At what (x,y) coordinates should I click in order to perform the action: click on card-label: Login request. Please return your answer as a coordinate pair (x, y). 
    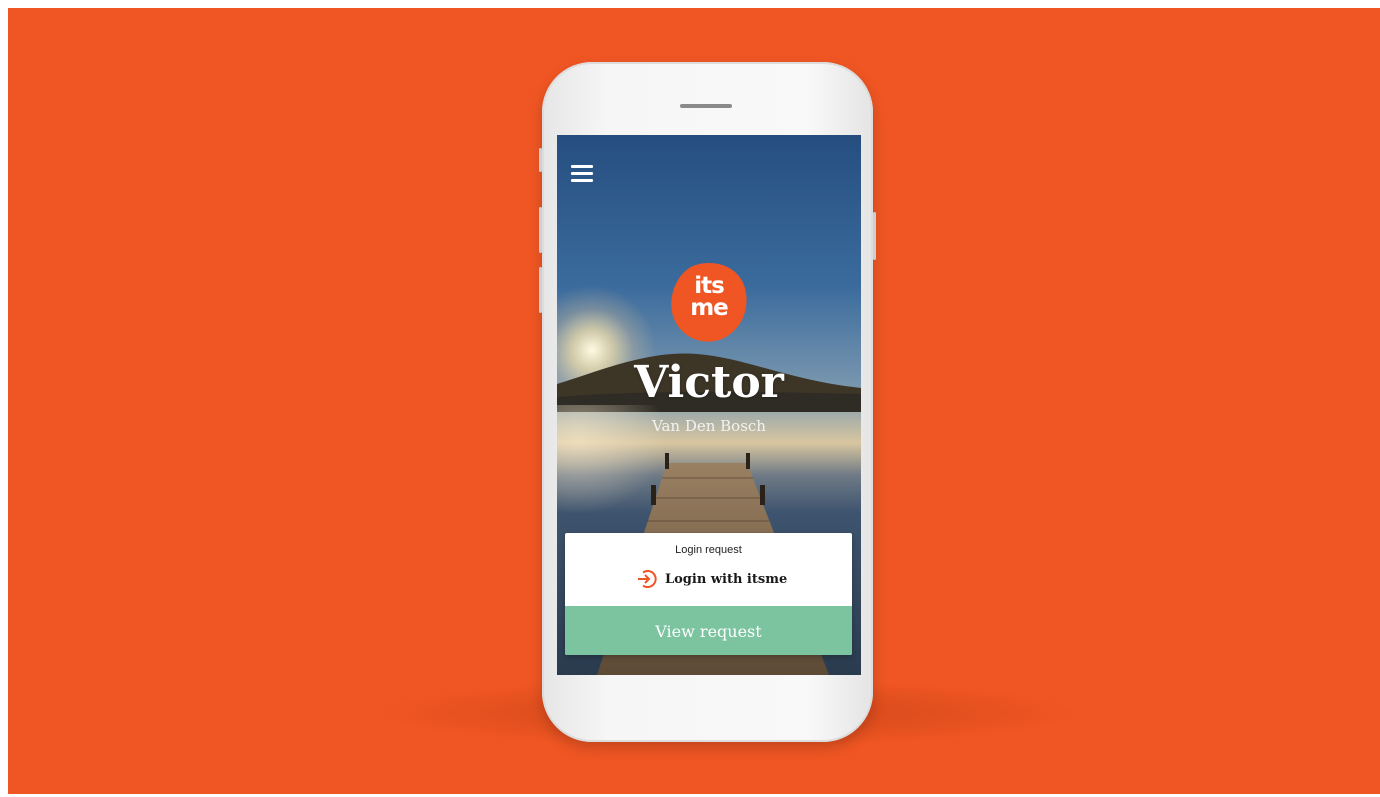
    Looking at the image, I should click on (708, 550).